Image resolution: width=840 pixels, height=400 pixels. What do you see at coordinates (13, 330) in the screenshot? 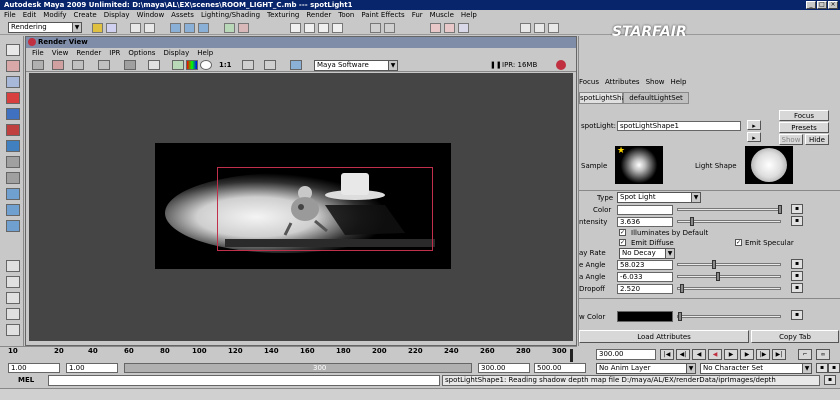
I see `layout-custom-icon` at bounding box center [13, 330].